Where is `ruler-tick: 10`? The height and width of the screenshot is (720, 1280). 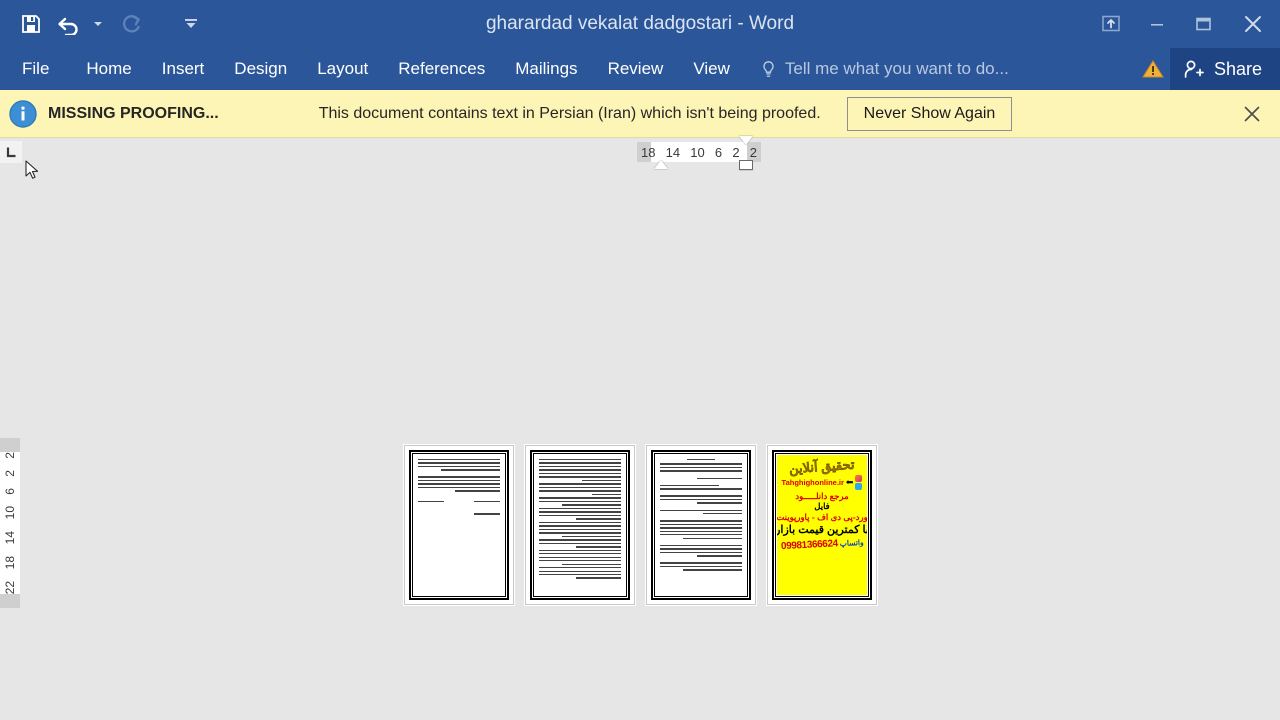
ruler-tick: 10 is located at coordinates (697, 152).